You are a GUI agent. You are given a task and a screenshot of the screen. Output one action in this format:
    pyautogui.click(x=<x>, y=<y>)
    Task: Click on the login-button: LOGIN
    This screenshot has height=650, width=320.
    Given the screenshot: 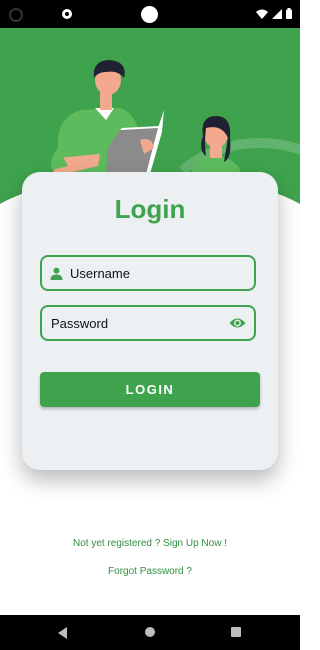 What is the action you would take?
    pyautogui.click(x=150, y=389)
    